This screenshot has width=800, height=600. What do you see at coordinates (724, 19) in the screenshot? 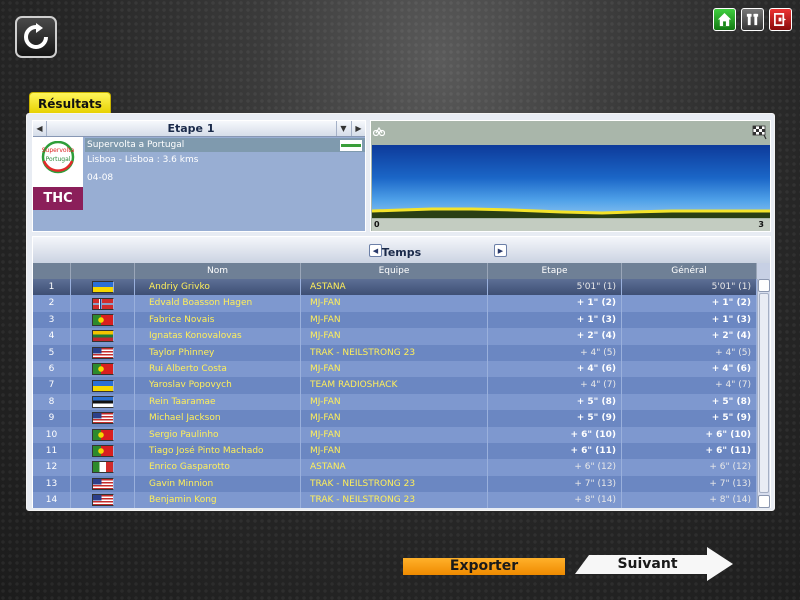
I see `home-button` at bounding box center [724, 19].